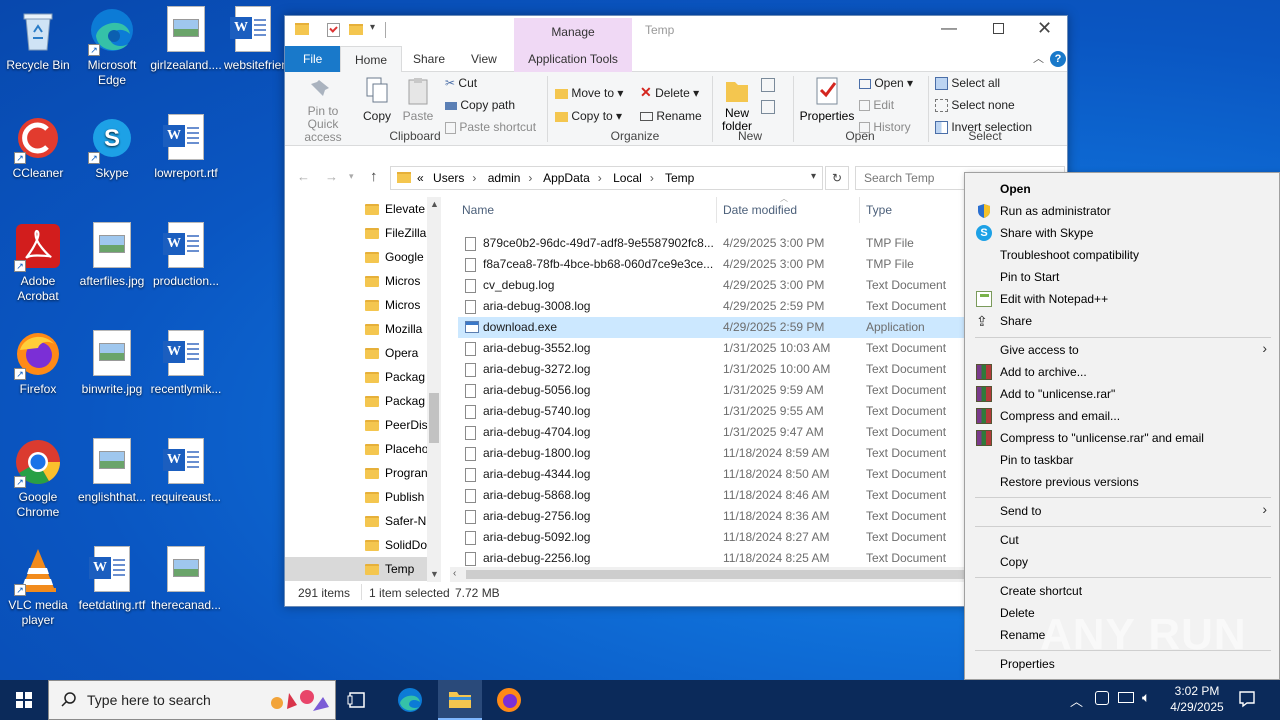 The image size is (1280, 720). What do you see at coordinates (679, 178) in the screenshot?
I see `breadcrumb-temp: Temp` at bounding box center [679, 178].